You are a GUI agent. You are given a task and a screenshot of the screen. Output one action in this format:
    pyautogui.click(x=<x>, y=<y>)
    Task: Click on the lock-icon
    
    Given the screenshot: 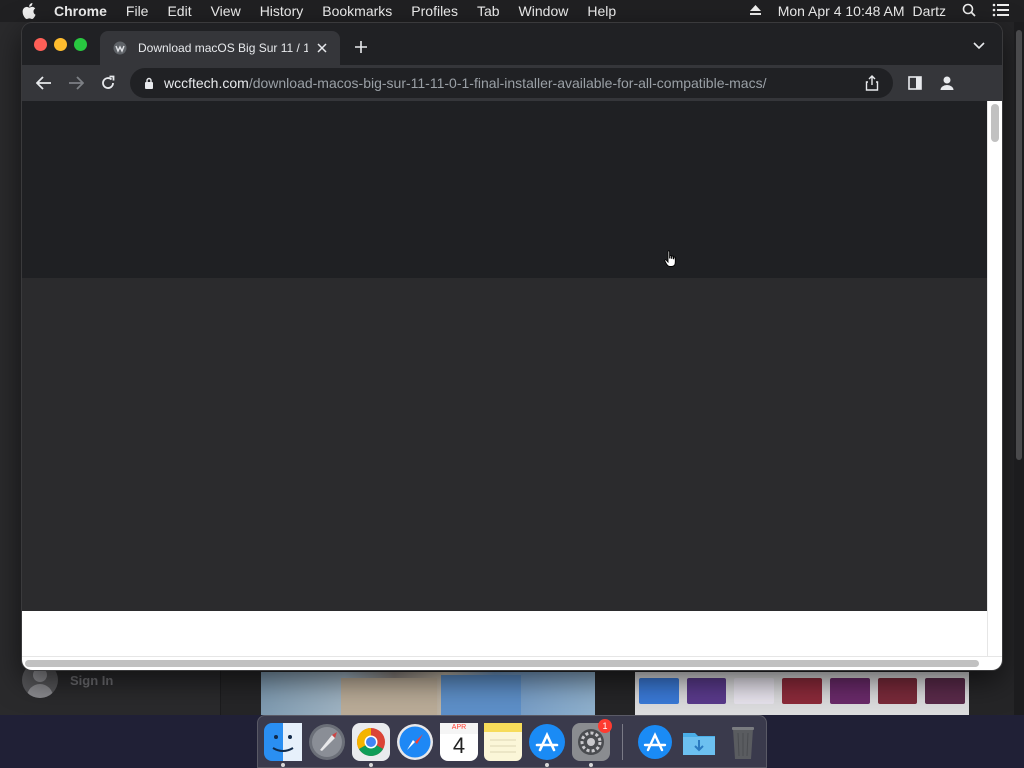 What is the action you would take?
    pyautogui.click(x=149, y=83)
    